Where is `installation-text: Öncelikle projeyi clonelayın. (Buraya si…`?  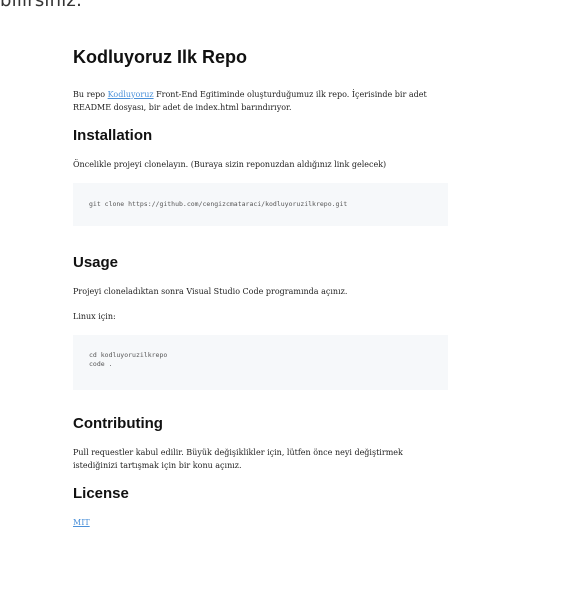
installation-text: Öncelikle projeyi clonelayın. (Buraya si… is located at coordinates (230, 164).